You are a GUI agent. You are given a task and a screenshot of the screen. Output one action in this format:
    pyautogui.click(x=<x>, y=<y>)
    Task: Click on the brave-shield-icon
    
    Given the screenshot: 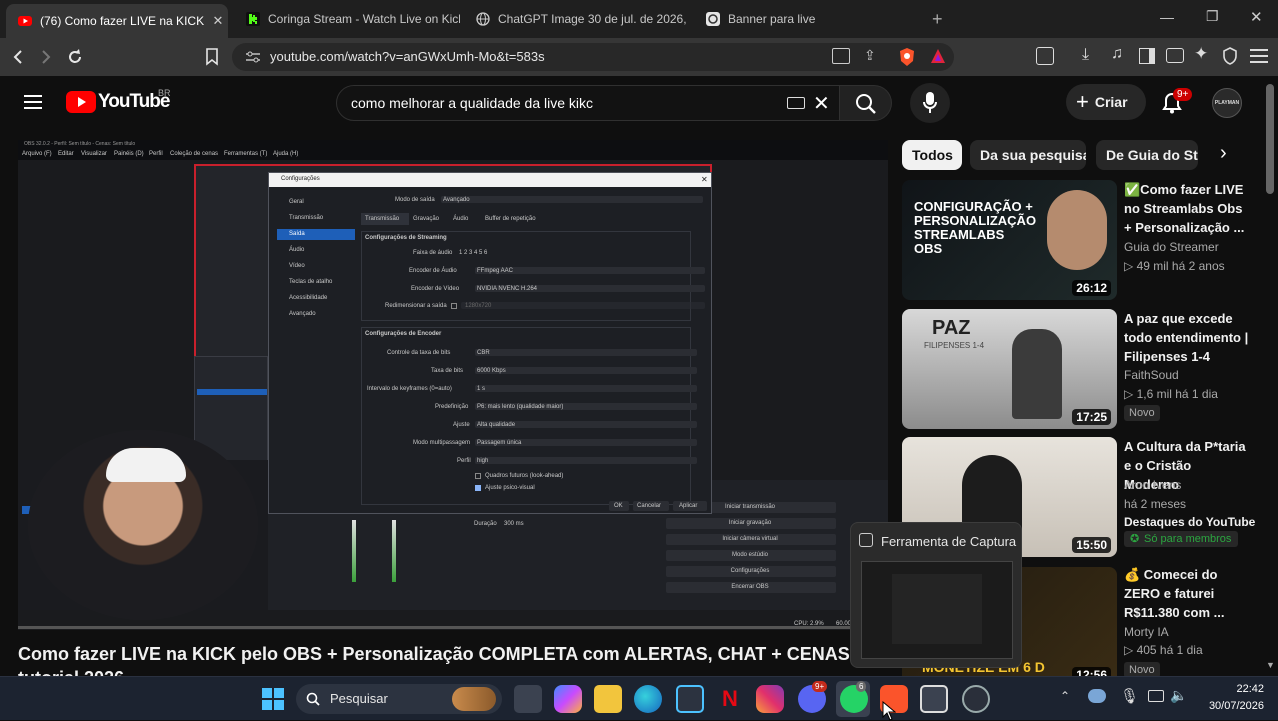 What is the action you would take?
    pyautogui.click(x=907, y=57)
    